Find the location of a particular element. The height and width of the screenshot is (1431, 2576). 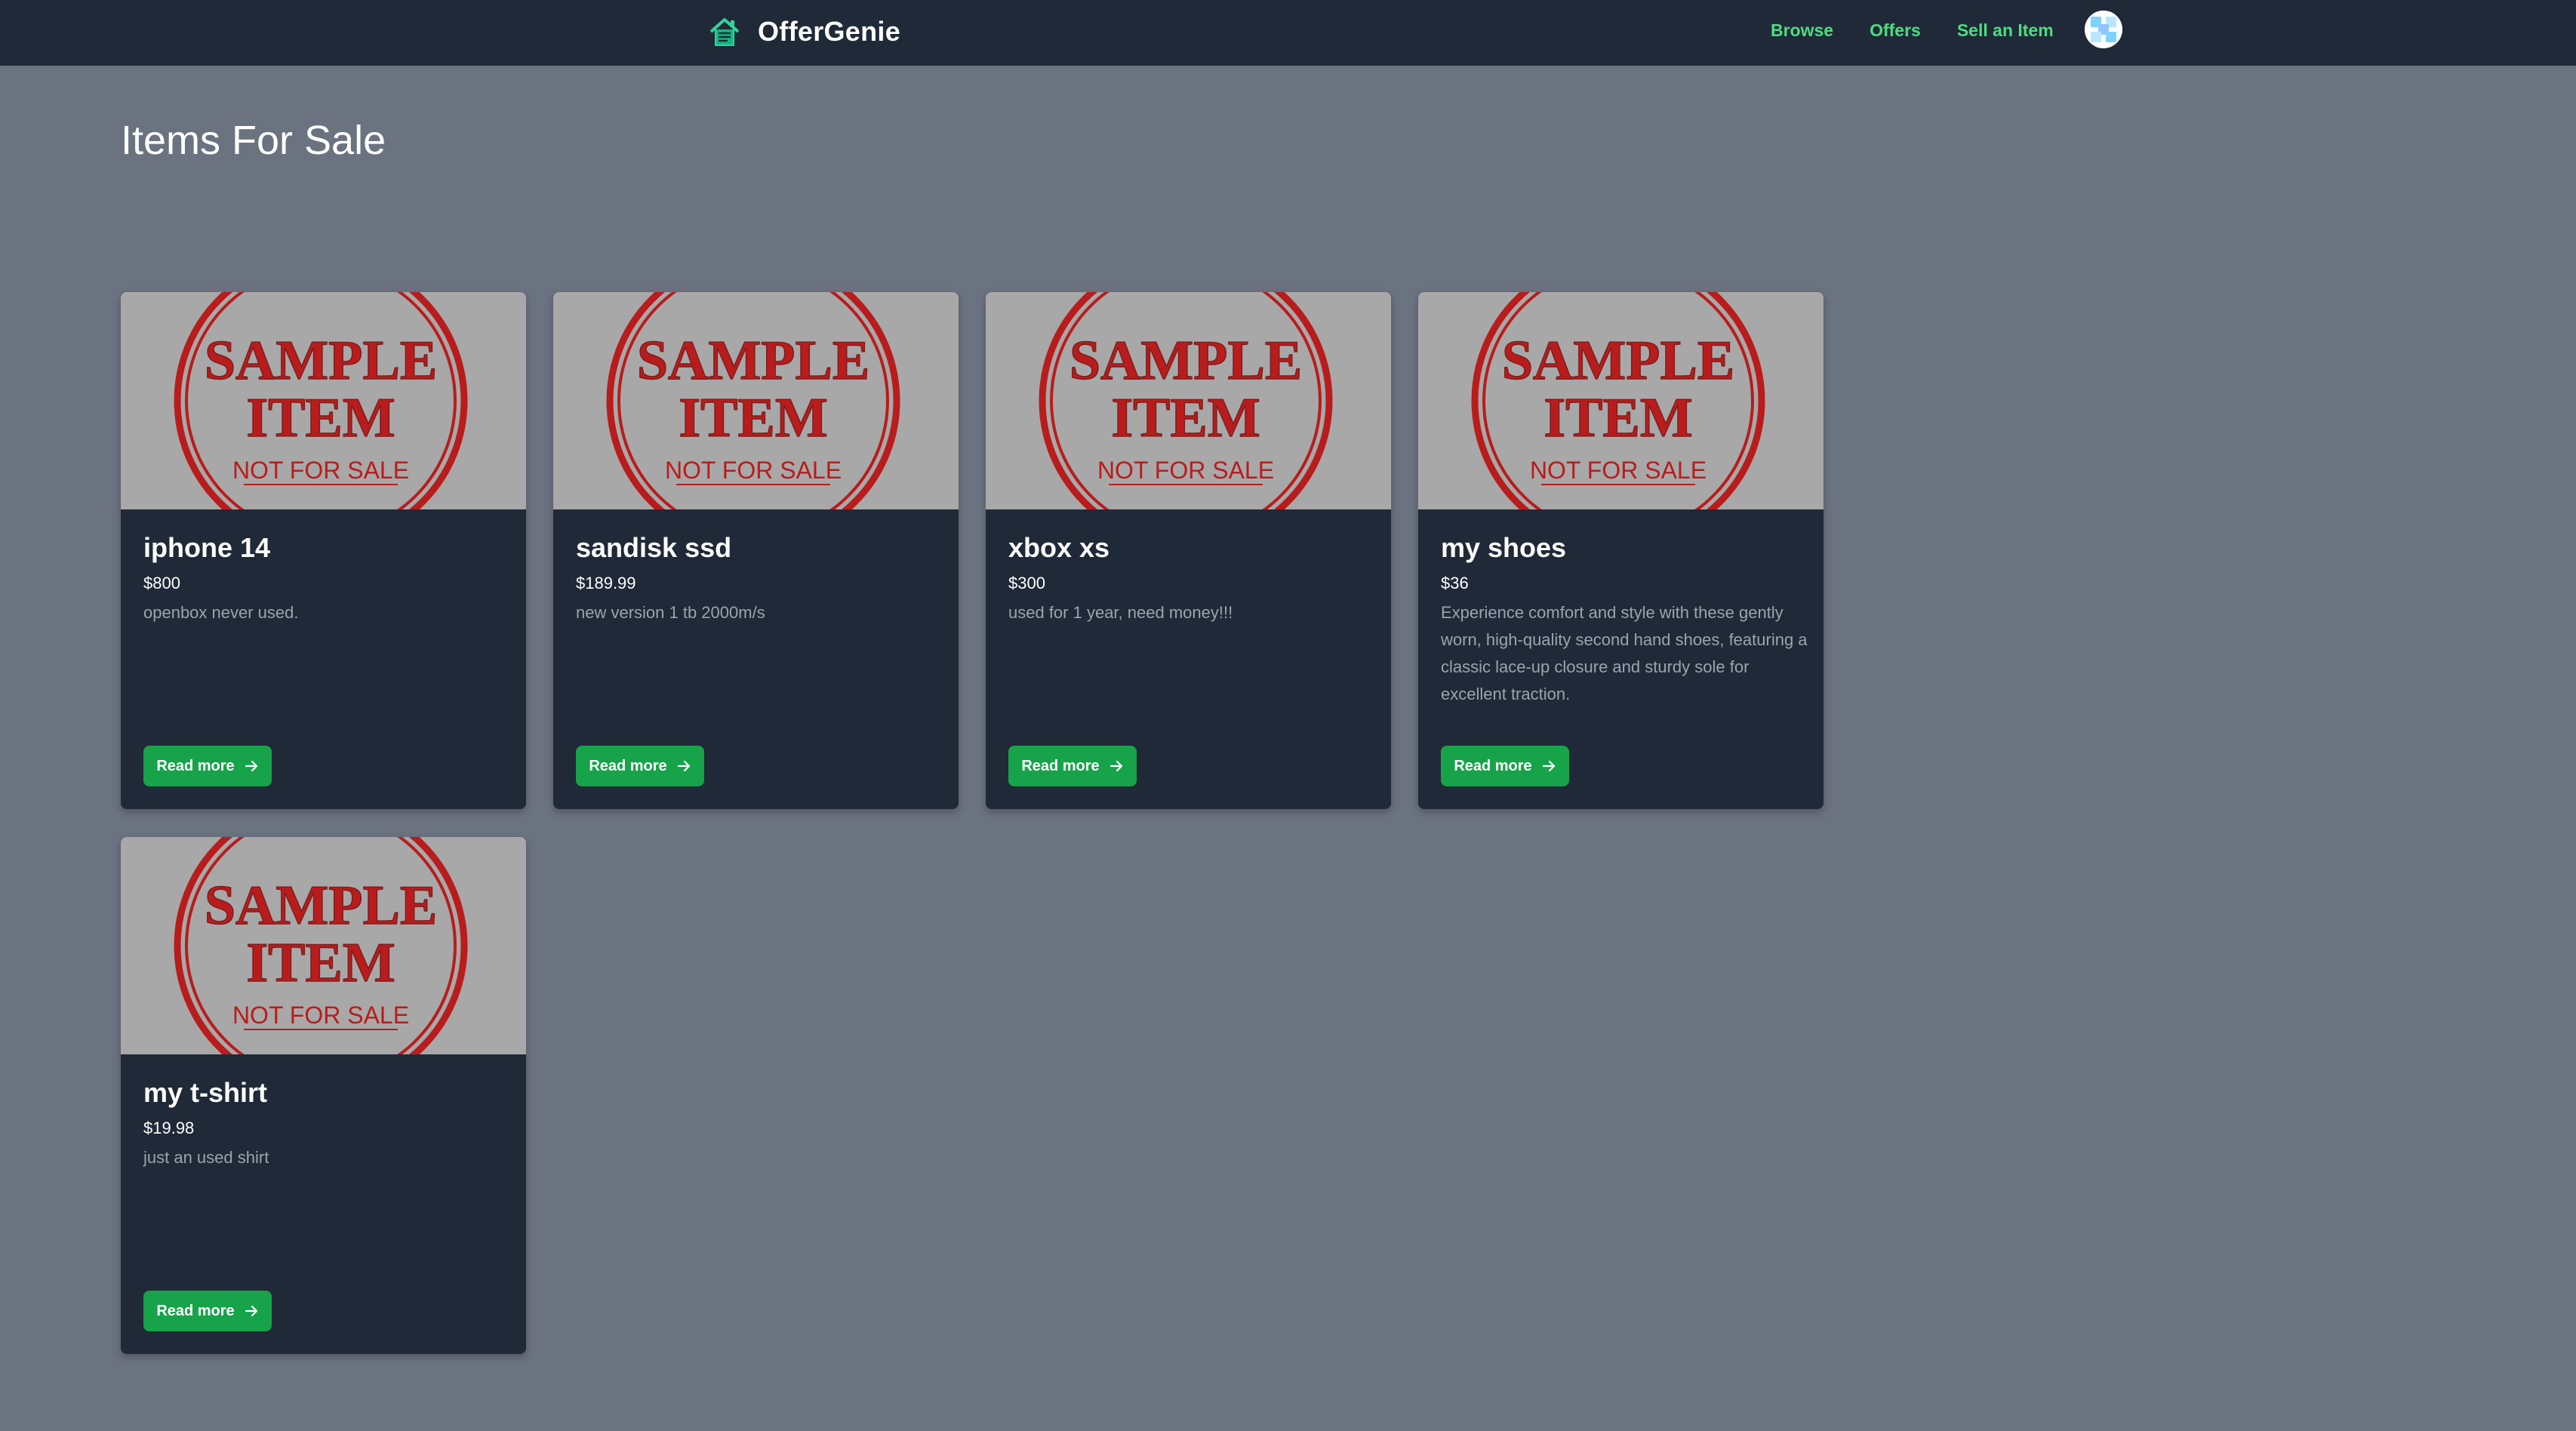

item-description: used for 1 year, need money!!! is located at coordinates (1120, 612).